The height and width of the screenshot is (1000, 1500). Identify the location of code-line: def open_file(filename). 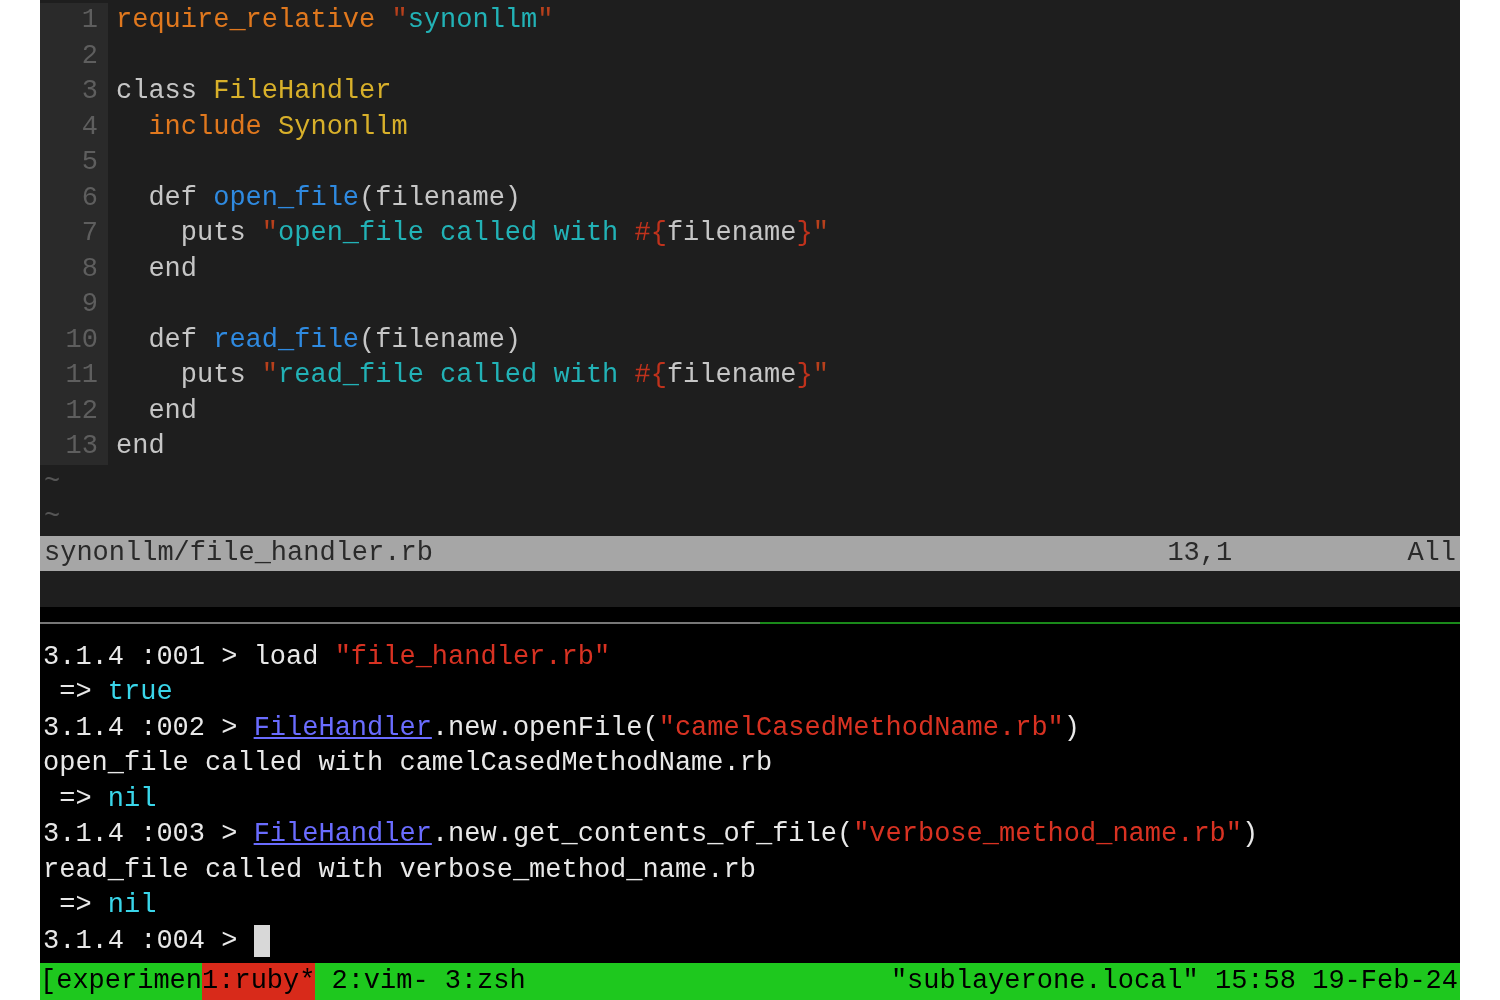
(334, 198).